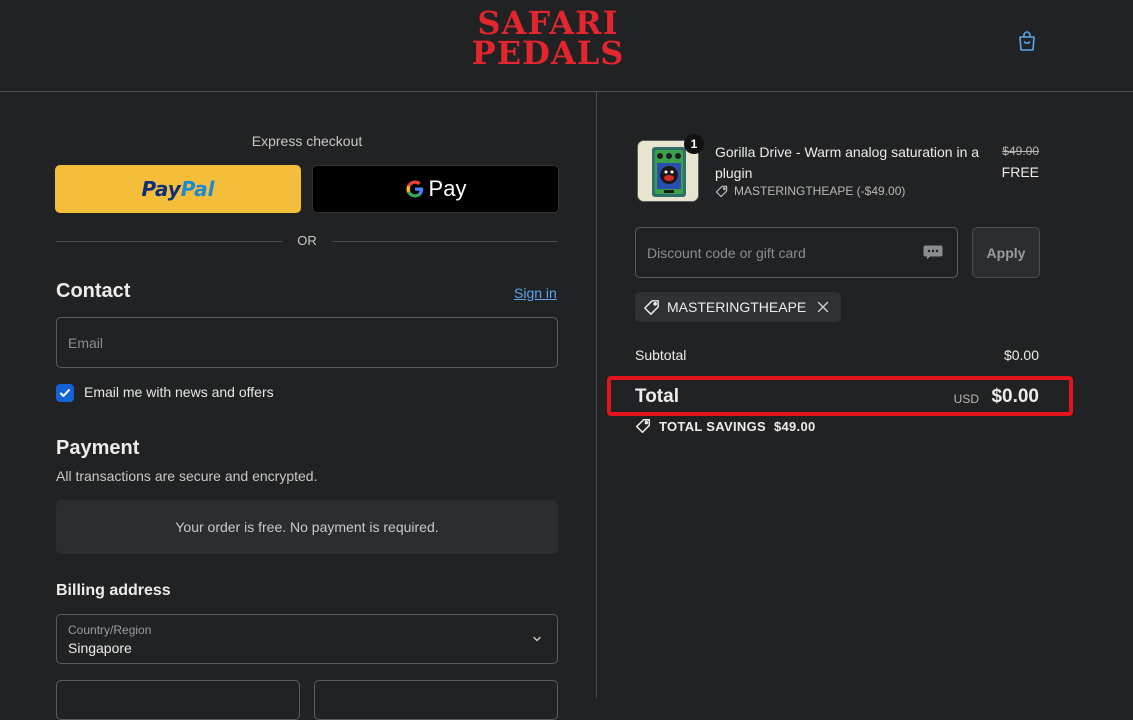 This screenshot has width=1133, height=720. What do you see at coordinates (169, 241) in the screenshot?
I see `or-line-left` at bounding box center [169, 241].